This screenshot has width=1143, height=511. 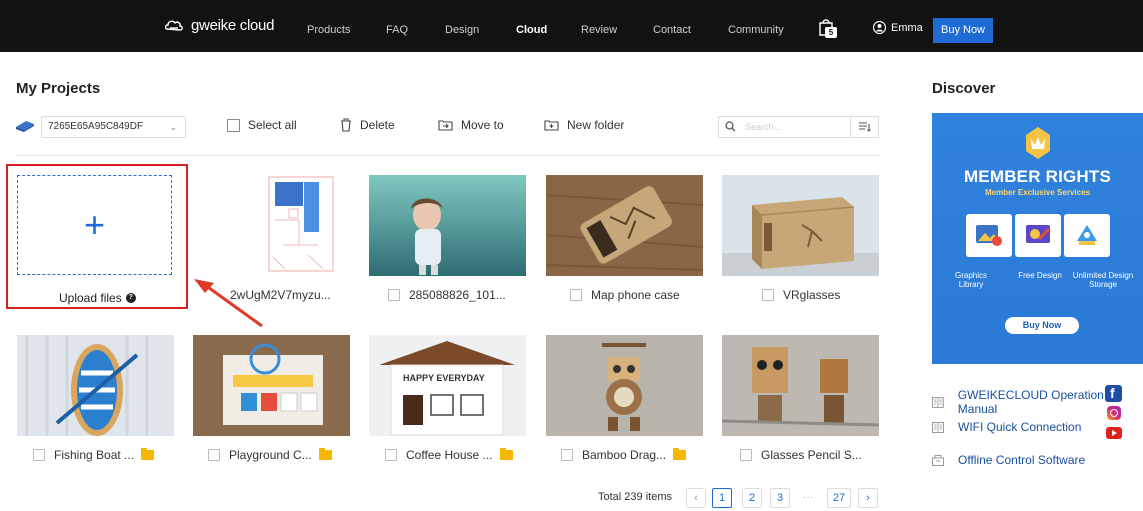 What do you see at coordinates (938, 460) in the screenshot?
I see `software-icon` at bounding box center [938, 460].